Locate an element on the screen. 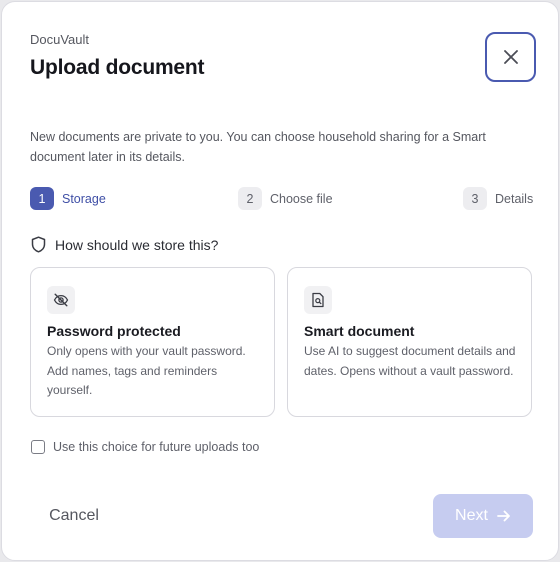 The image size is (560, 562). step-label: Storage is located at coordinates (84, 198).